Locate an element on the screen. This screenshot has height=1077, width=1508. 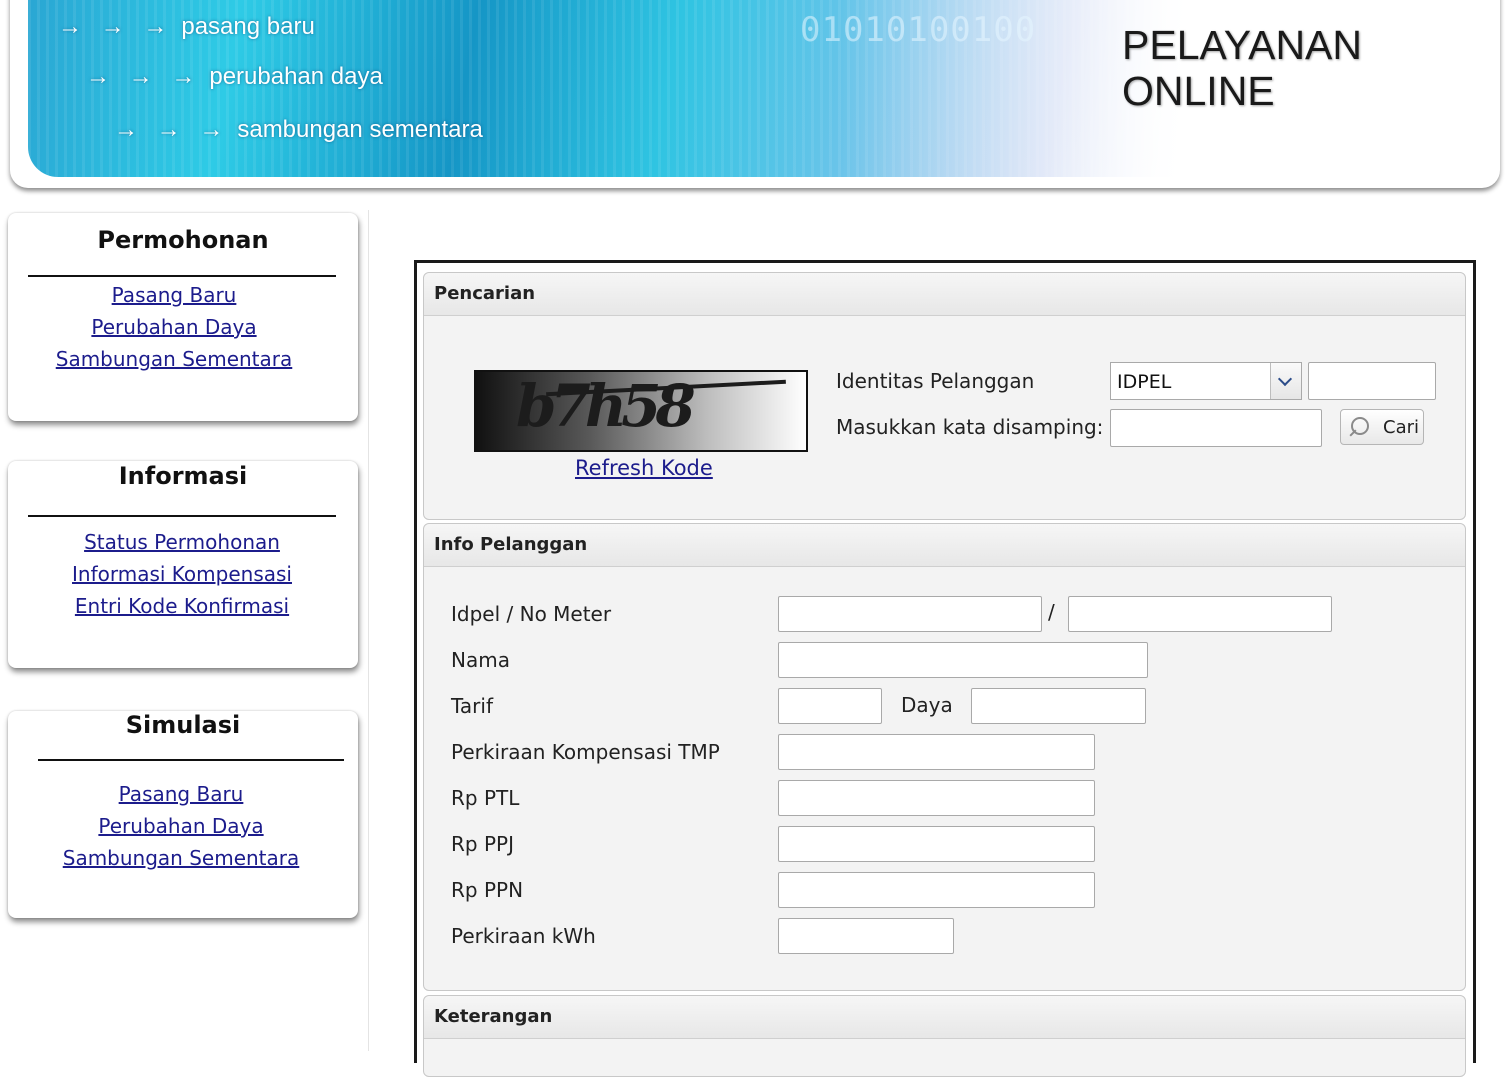
no-meter-field is located at coordinates (1200, 614).